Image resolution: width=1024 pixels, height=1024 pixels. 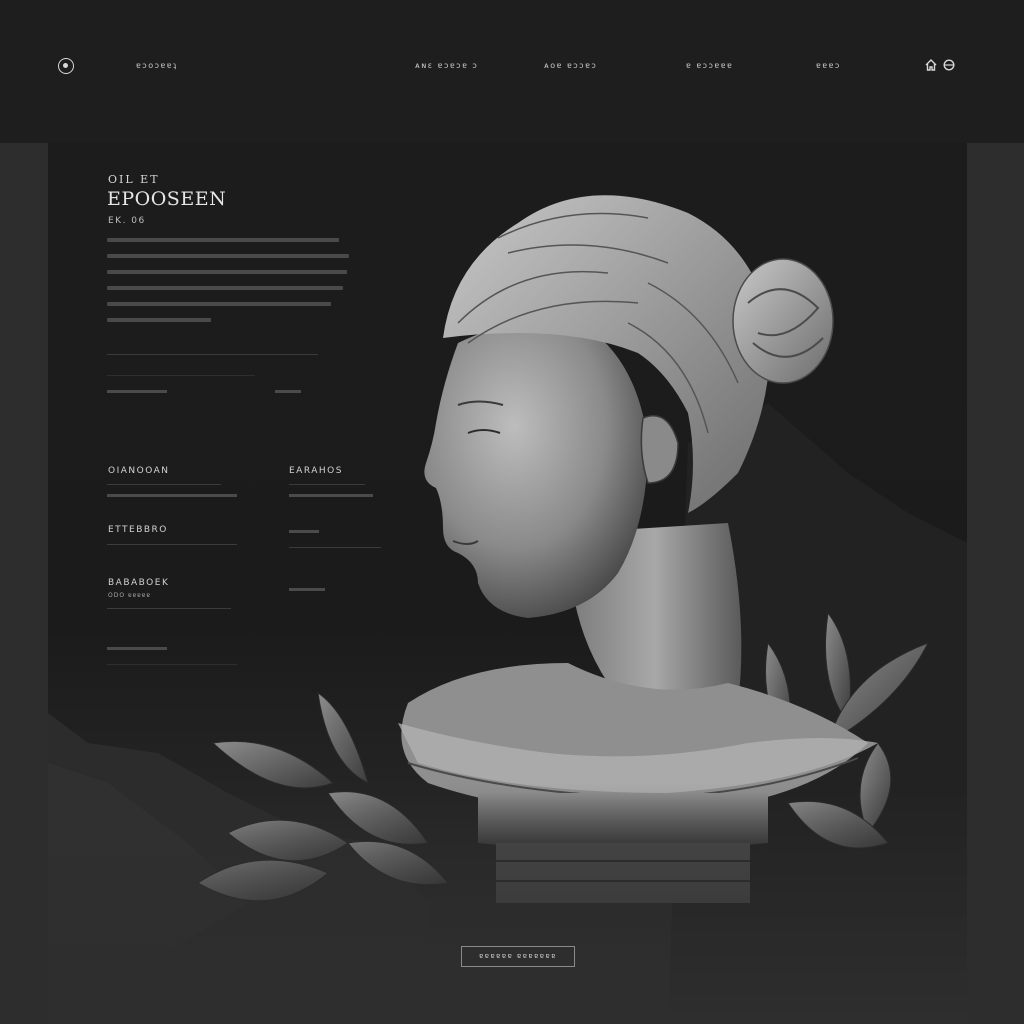 I want to click on logo-icon, so click(x=66, y=66).